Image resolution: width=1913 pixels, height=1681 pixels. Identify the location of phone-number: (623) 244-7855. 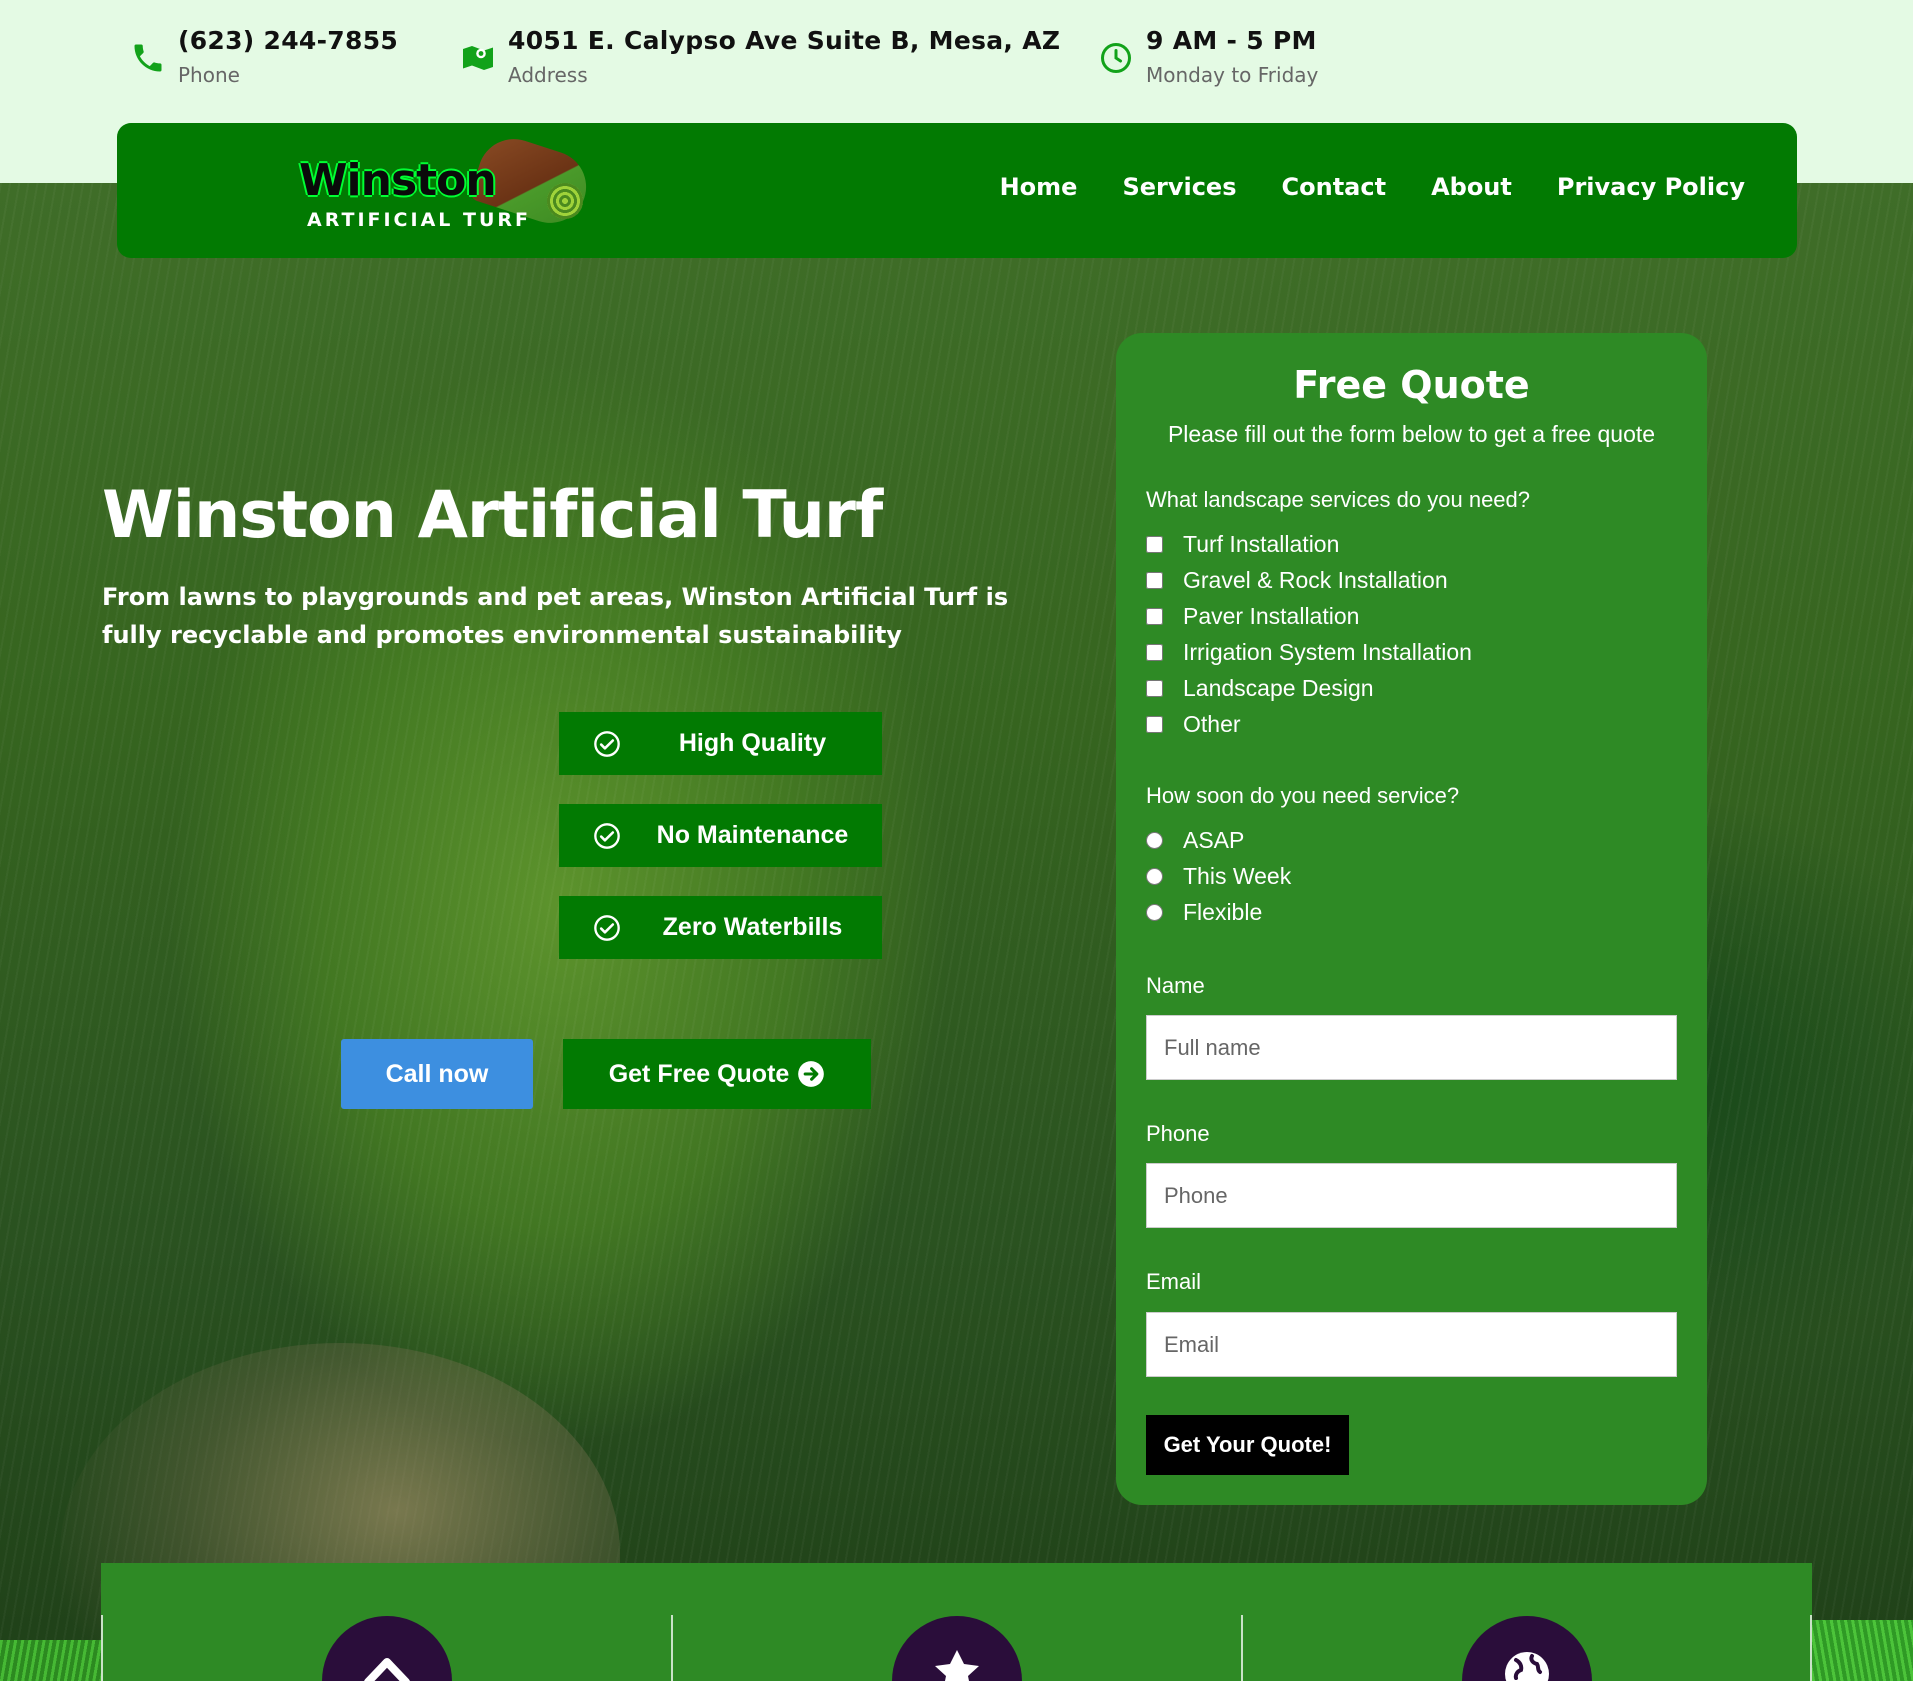
(288, 40).